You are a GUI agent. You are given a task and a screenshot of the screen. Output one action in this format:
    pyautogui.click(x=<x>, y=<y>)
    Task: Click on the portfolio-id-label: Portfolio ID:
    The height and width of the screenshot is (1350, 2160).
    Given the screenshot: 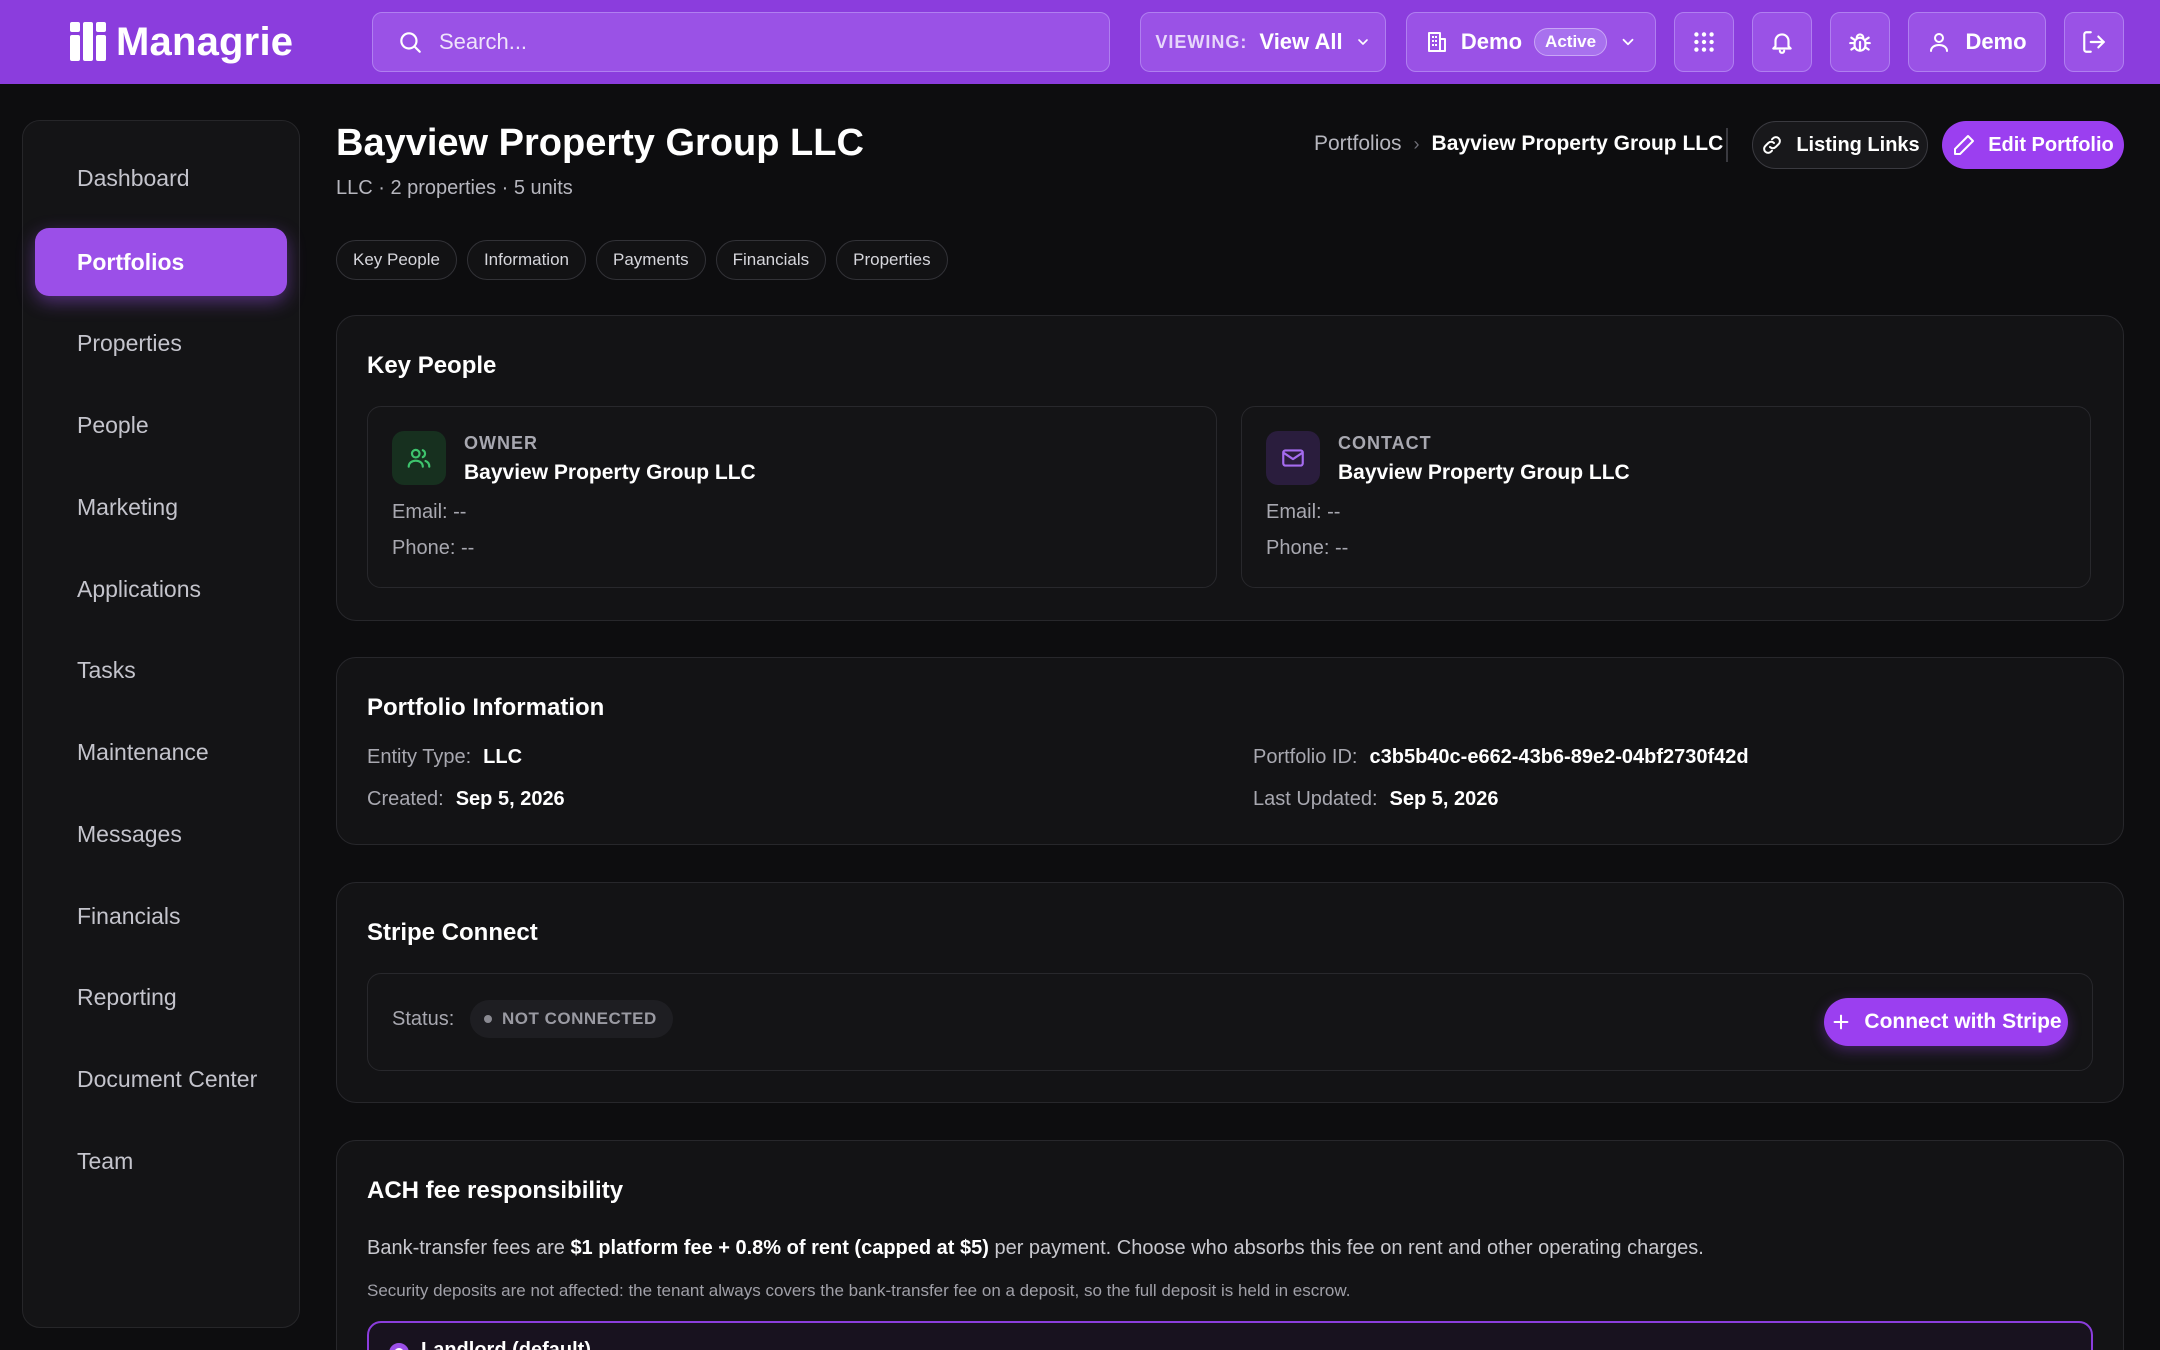 What is the action you would take?
    pyautogui.click(x=1305, y=757)
    